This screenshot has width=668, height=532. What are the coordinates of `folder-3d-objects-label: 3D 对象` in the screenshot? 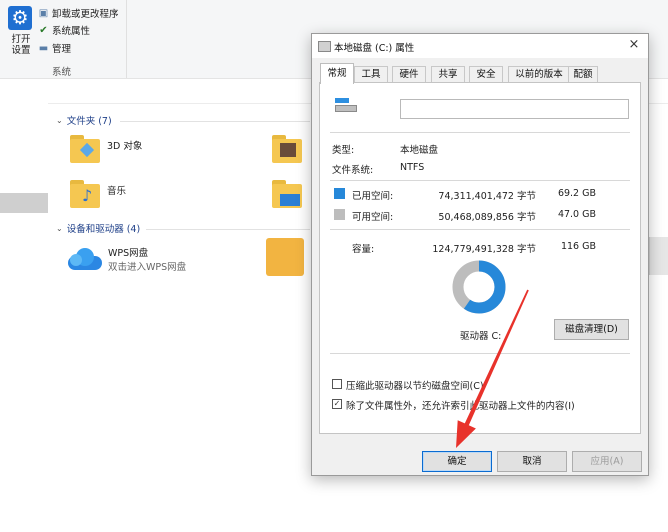 It's located at (124, 145).